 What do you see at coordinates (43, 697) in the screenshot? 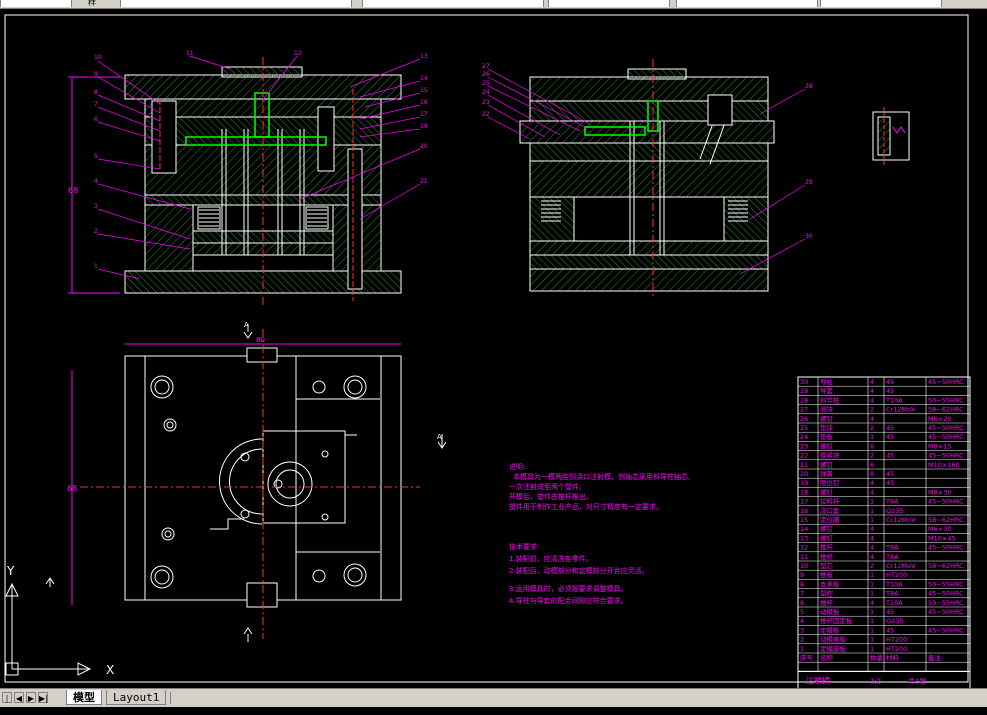
I see `last-tab-button: ▶|` at bounding box center [43, 697].